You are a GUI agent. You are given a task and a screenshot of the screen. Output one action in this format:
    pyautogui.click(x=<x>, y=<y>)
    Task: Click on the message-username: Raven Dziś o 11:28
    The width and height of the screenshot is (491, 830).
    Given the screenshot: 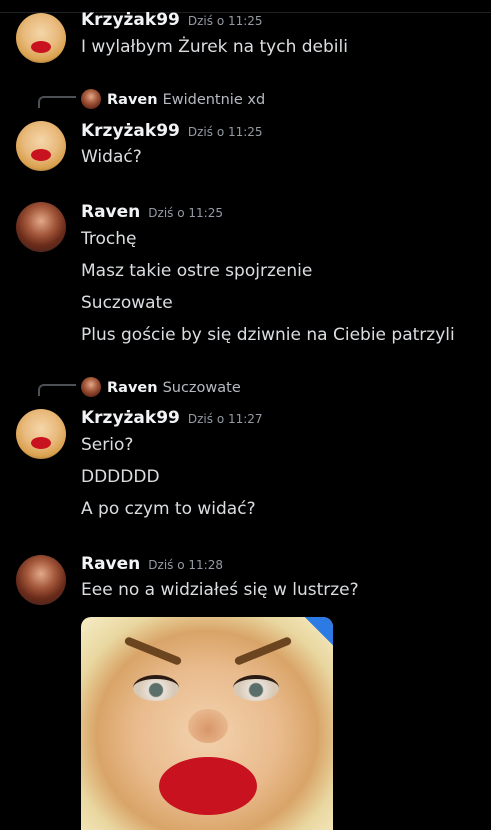 What is the action you would take?
    pyautogui.click(x=152, y=564)
    